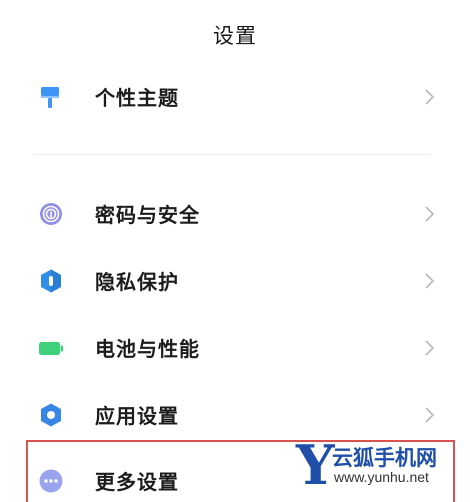 The image size is (470, 502). I want to click on divider, so click(232, 154).